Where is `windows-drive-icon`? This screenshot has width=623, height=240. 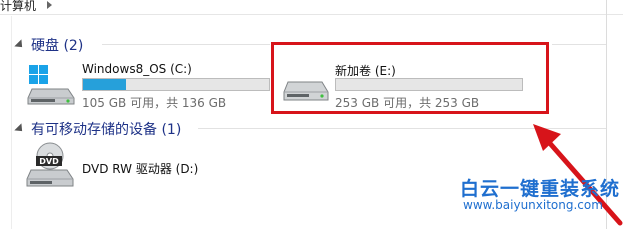
windows-drive-icon is located at coordinates (51, 85).